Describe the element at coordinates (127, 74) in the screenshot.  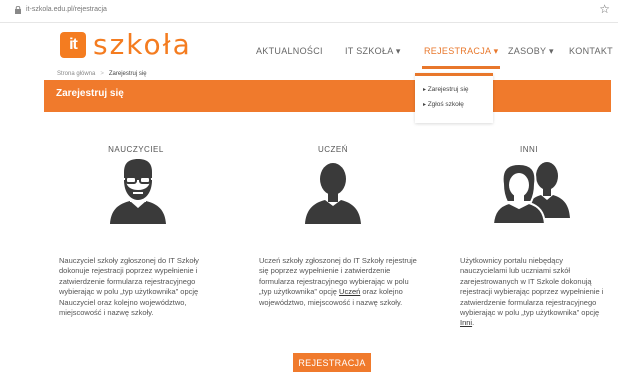
I see `breadcrumb-current: Zarejestruj się` at that location.